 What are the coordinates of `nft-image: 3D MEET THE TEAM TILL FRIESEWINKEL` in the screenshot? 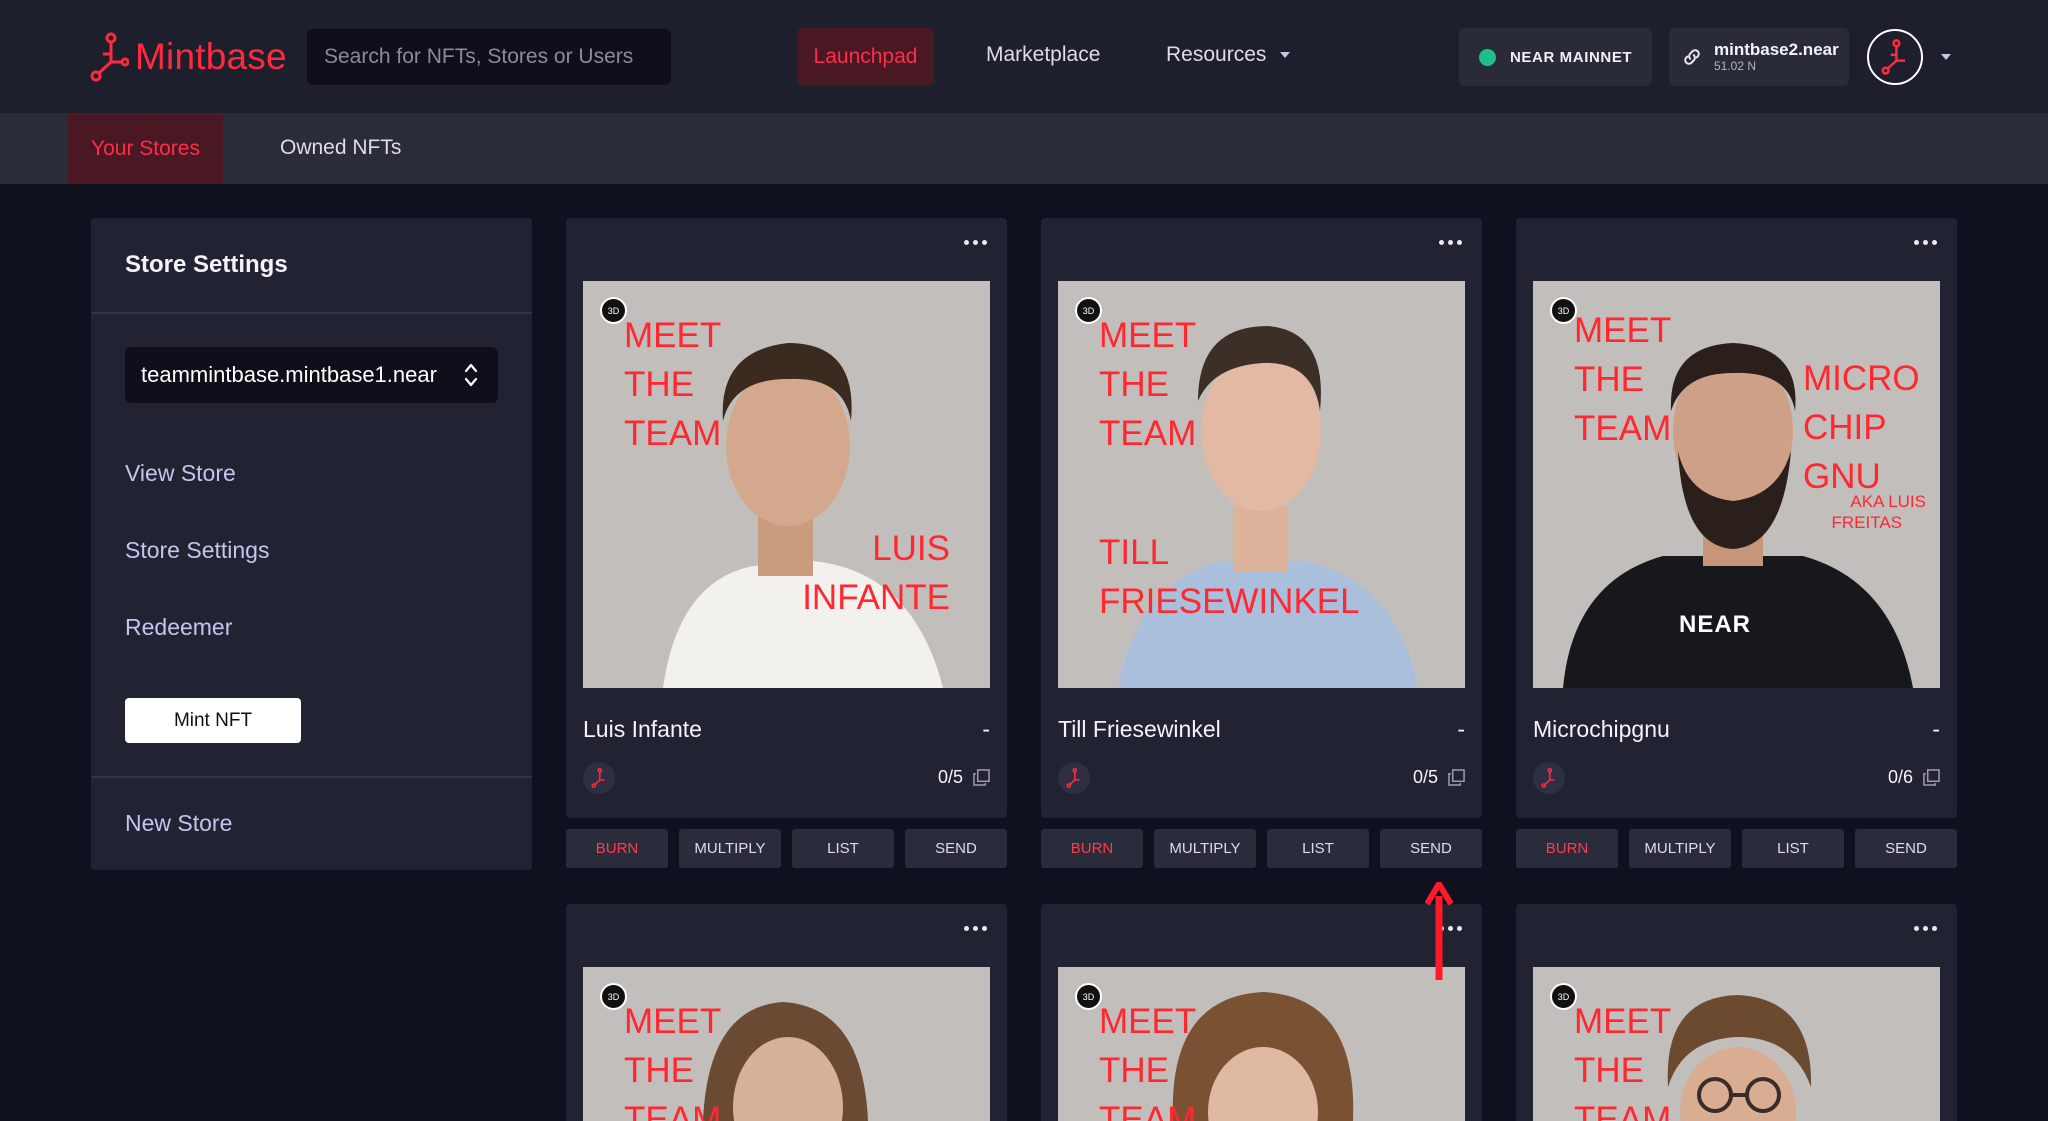 It's located at (1261, 484).